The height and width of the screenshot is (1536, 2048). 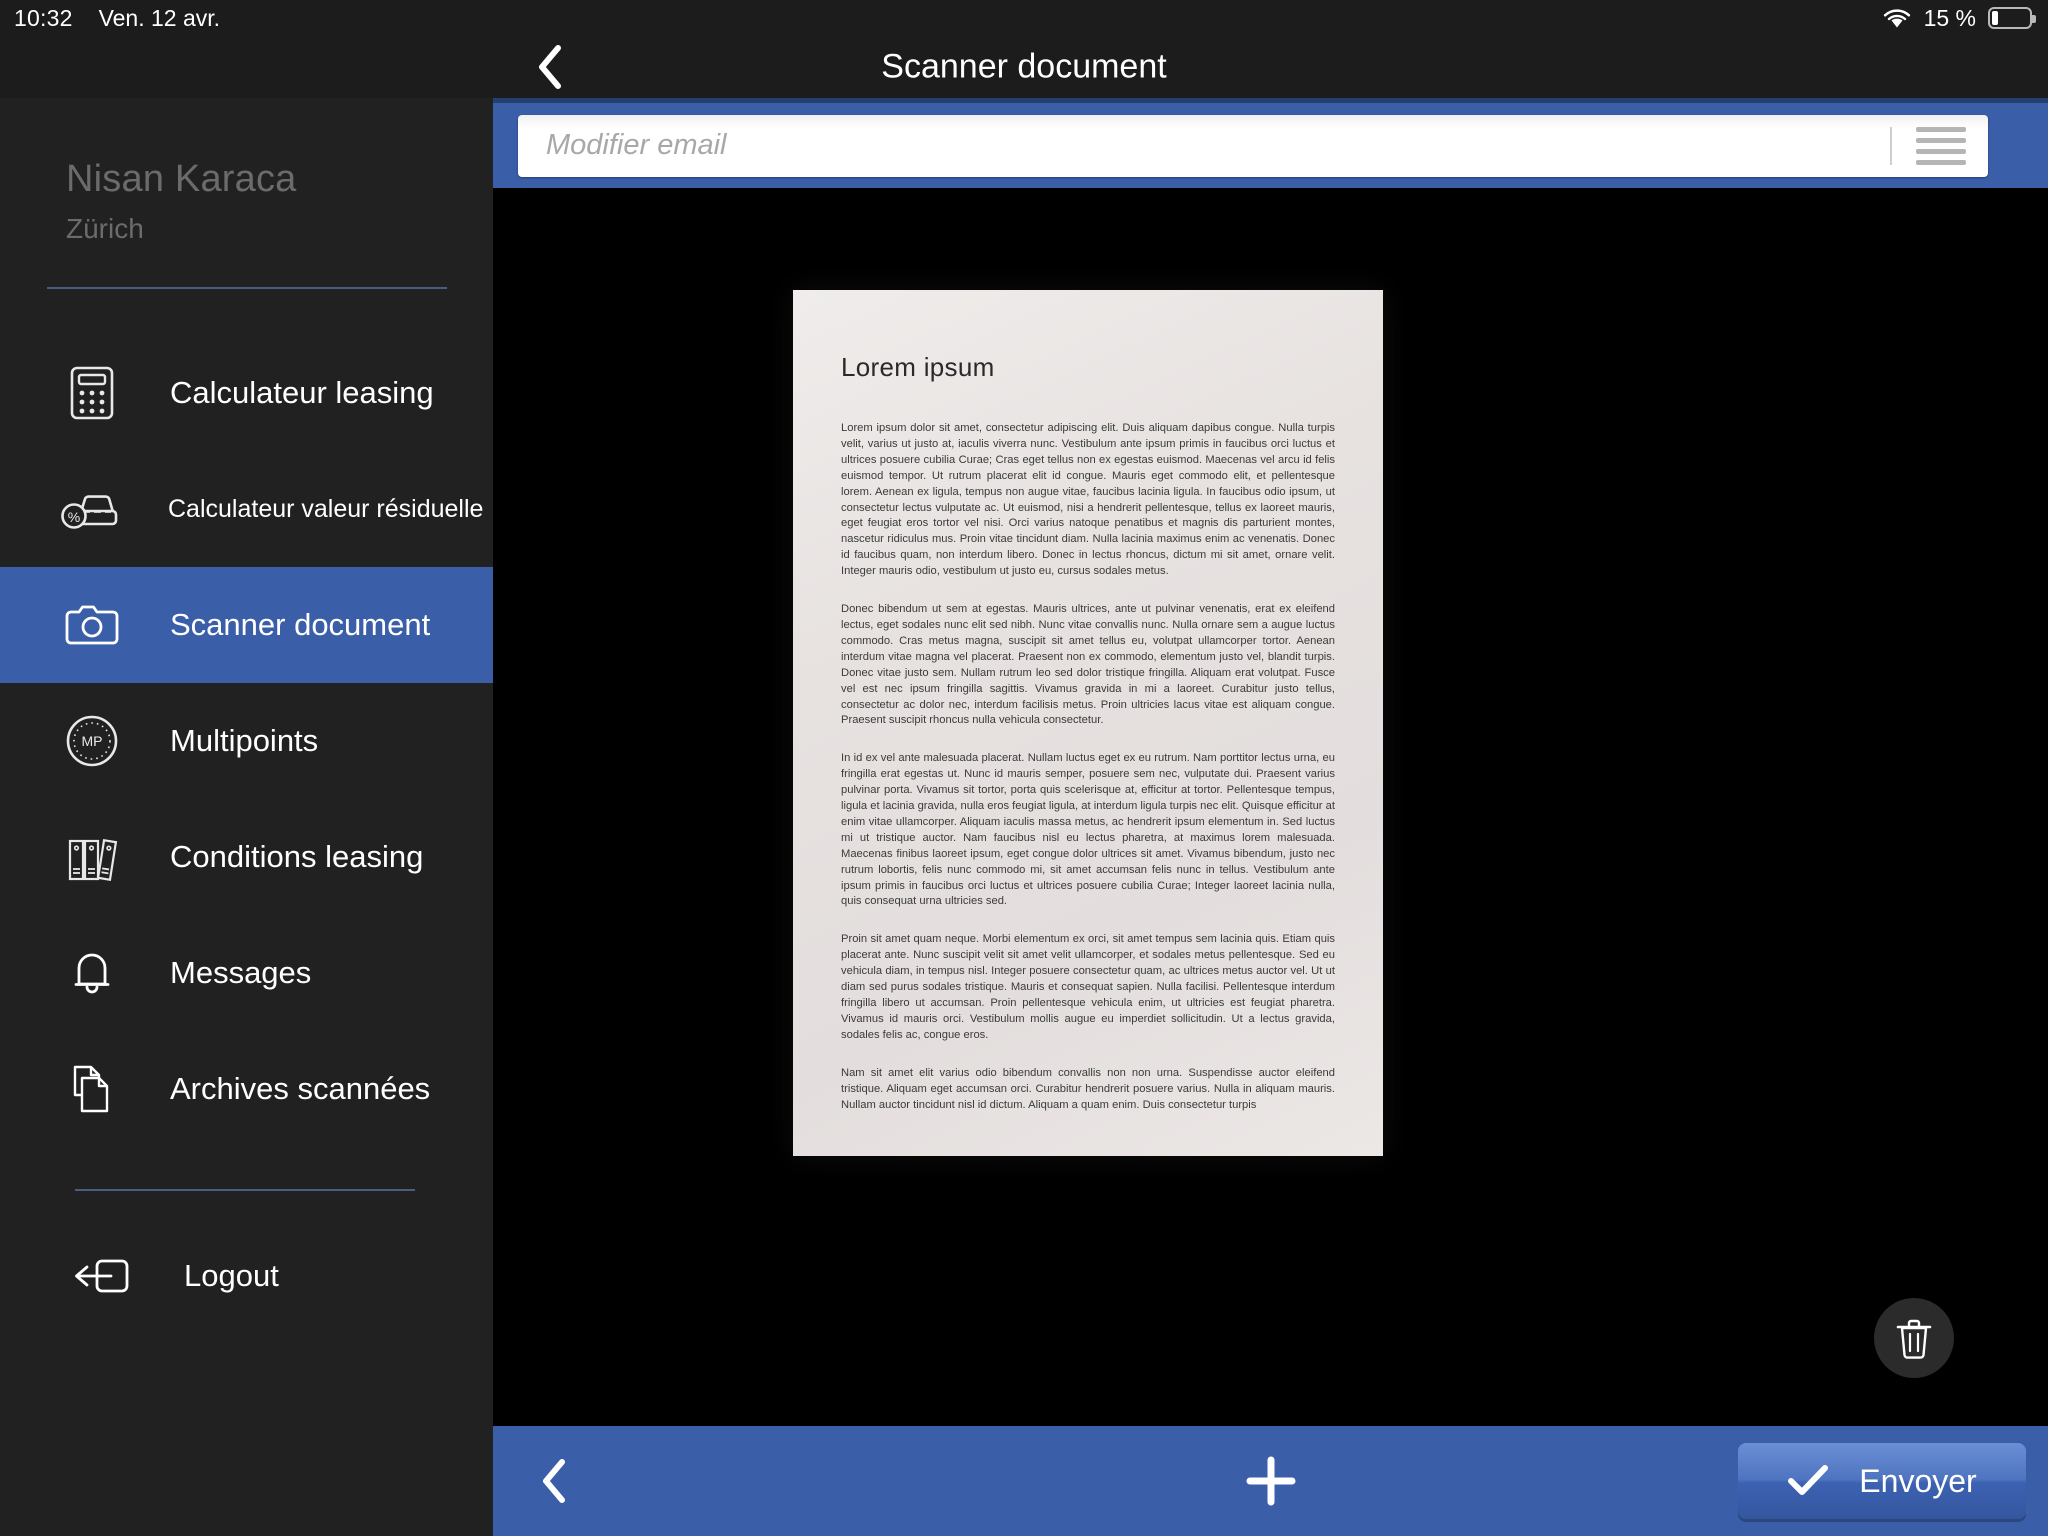 What do you see at coordinates (326, 508) in the screenshot?
I see `sidebar-item-label: Calculateur valeur résiduelle` at bounding box center [326, 508].